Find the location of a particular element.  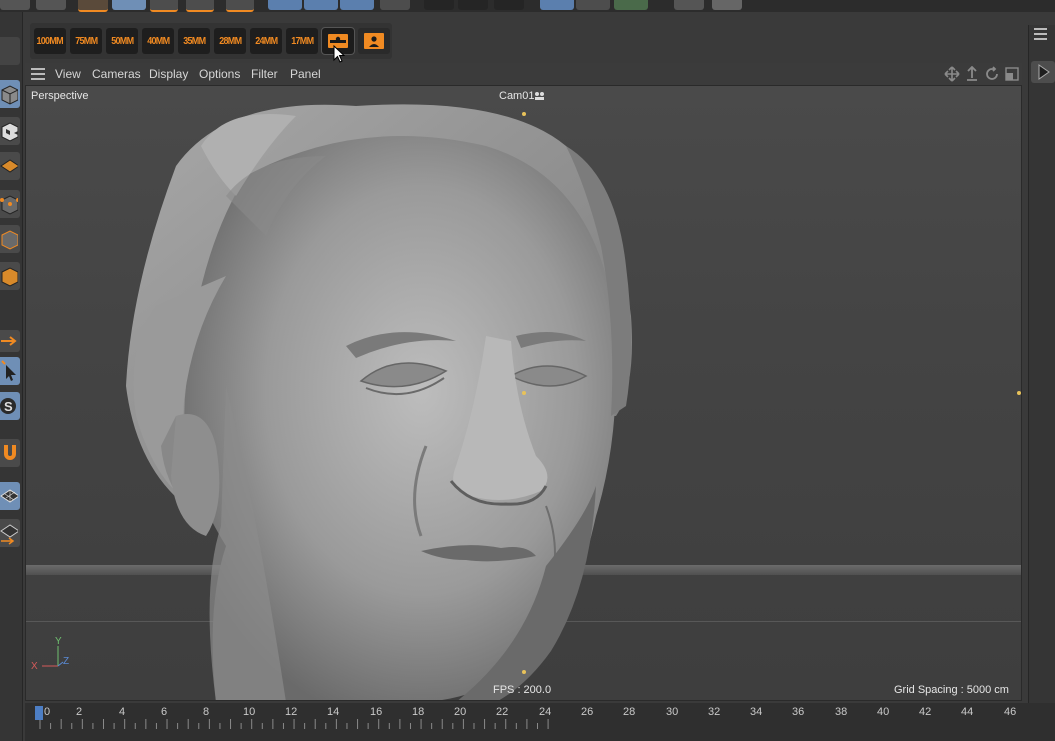

tick-label: 38 is located at coordinates (841, 712).